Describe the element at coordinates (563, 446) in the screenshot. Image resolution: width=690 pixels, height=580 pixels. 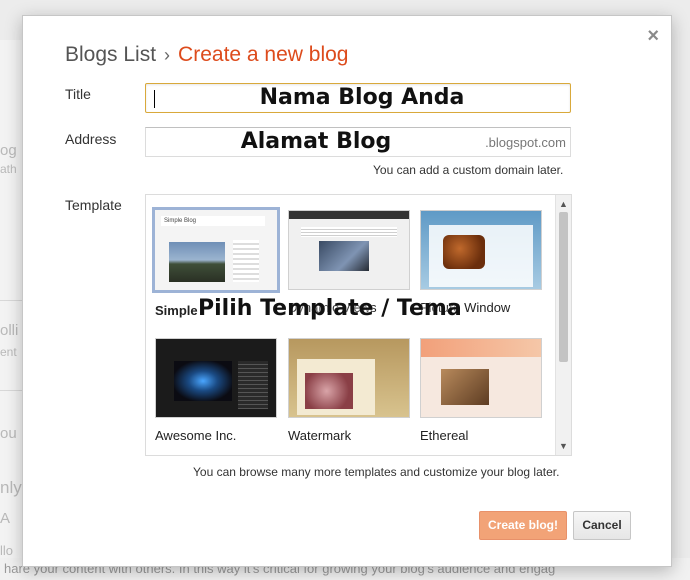
I see `scroll-down-icon: ▼` at that location.